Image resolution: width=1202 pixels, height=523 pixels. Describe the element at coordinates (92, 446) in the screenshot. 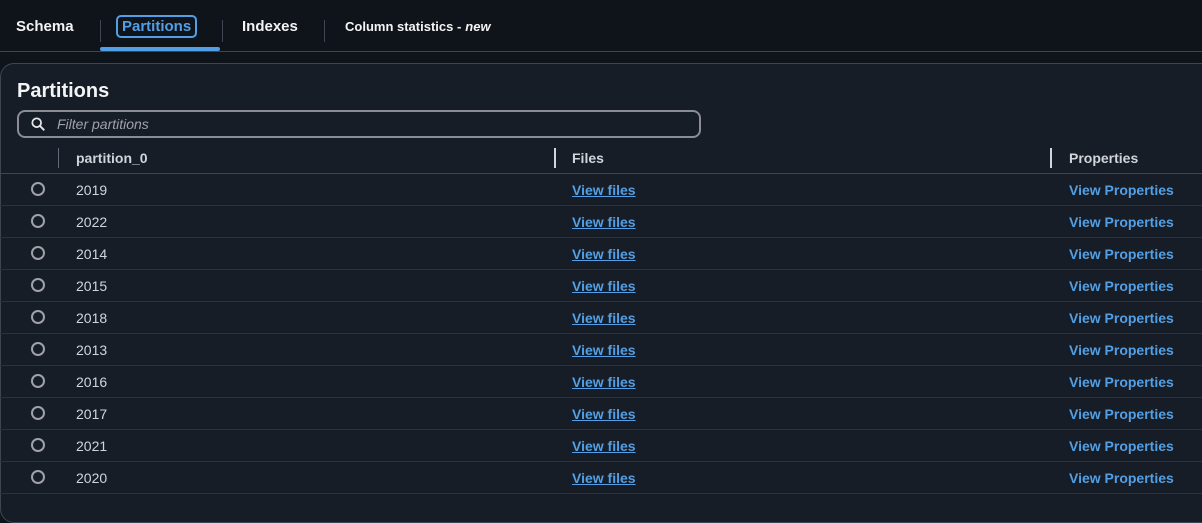

I see `partition-value: 2021` at that location.